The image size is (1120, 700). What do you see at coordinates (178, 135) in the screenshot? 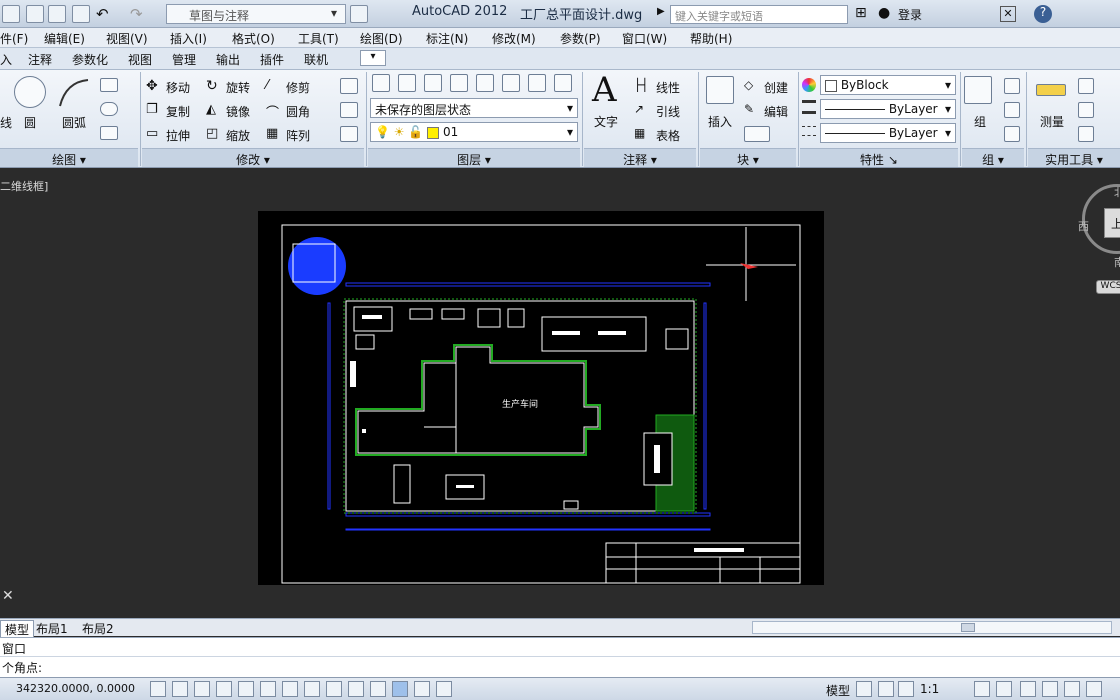
I see `stretch-button: 拉伸` at bounding box center [178, 135].